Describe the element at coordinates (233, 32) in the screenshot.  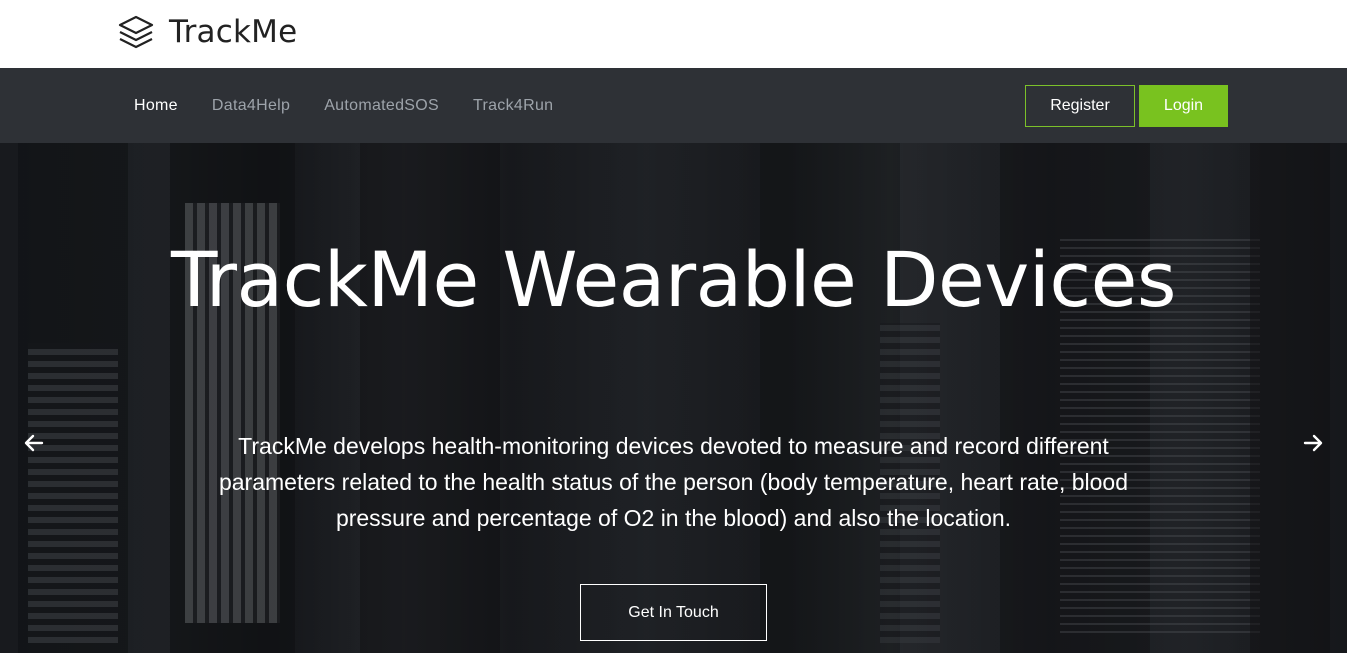
I see `brand-name: TrackMe` at that location.